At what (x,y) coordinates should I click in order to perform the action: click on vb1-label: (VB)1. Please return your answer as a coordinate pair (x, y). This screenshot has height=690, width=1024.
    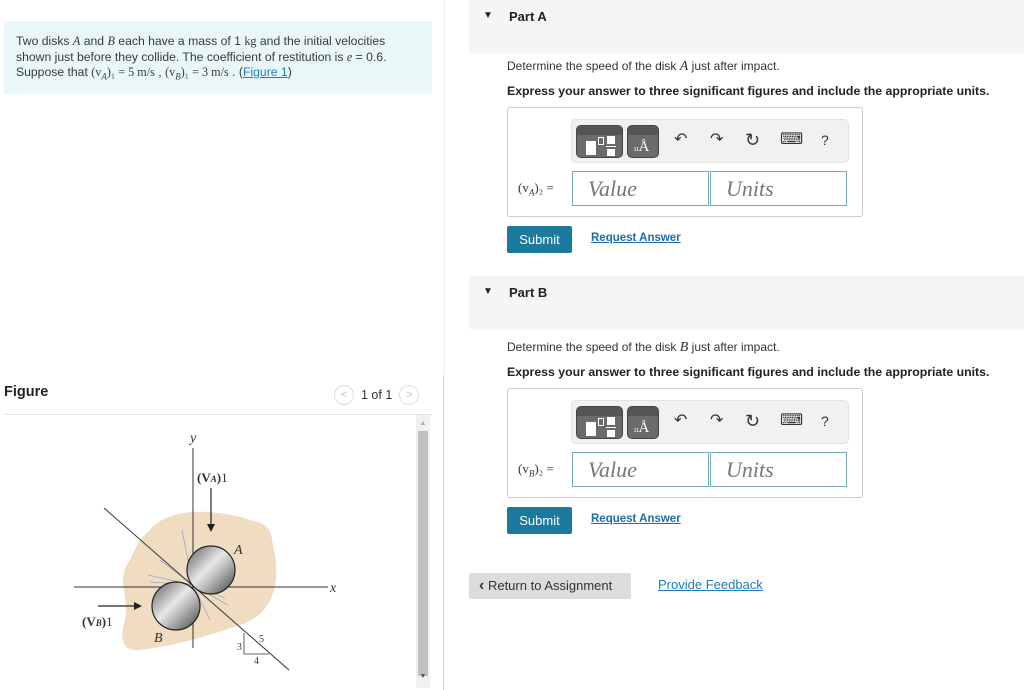
    Looking at the image, I should click on (97, 621).